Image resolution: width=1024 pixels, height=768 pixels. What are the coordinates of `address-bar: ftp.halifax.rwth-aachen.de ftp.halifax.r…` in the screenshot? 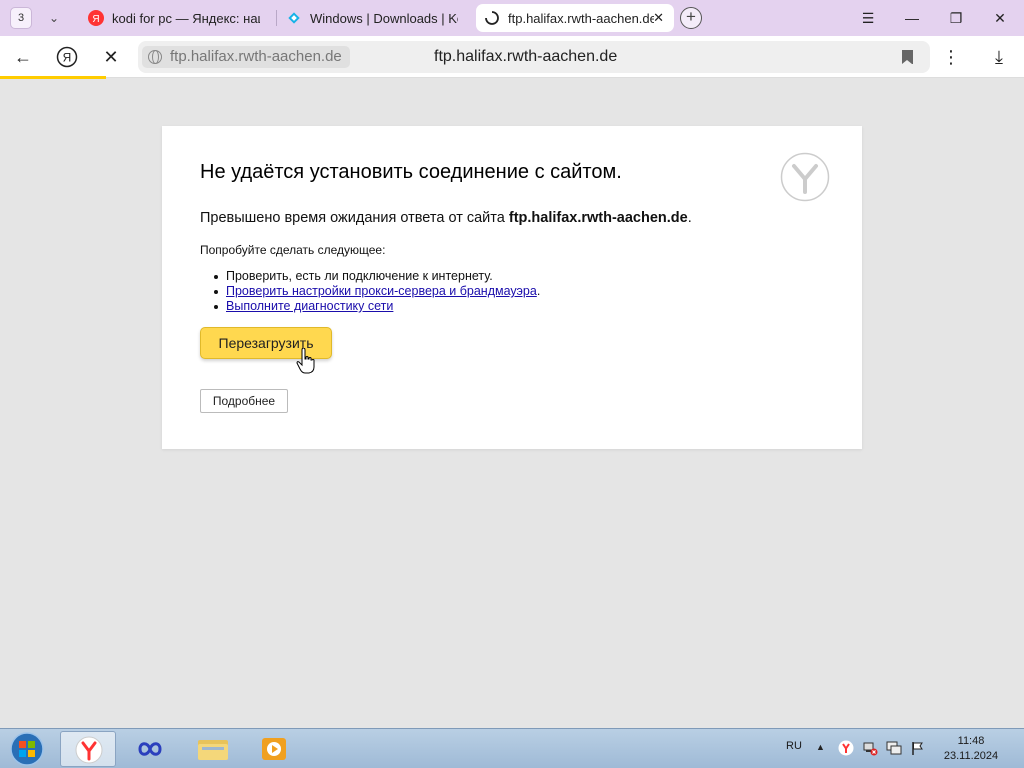 It's located at (534, 57).